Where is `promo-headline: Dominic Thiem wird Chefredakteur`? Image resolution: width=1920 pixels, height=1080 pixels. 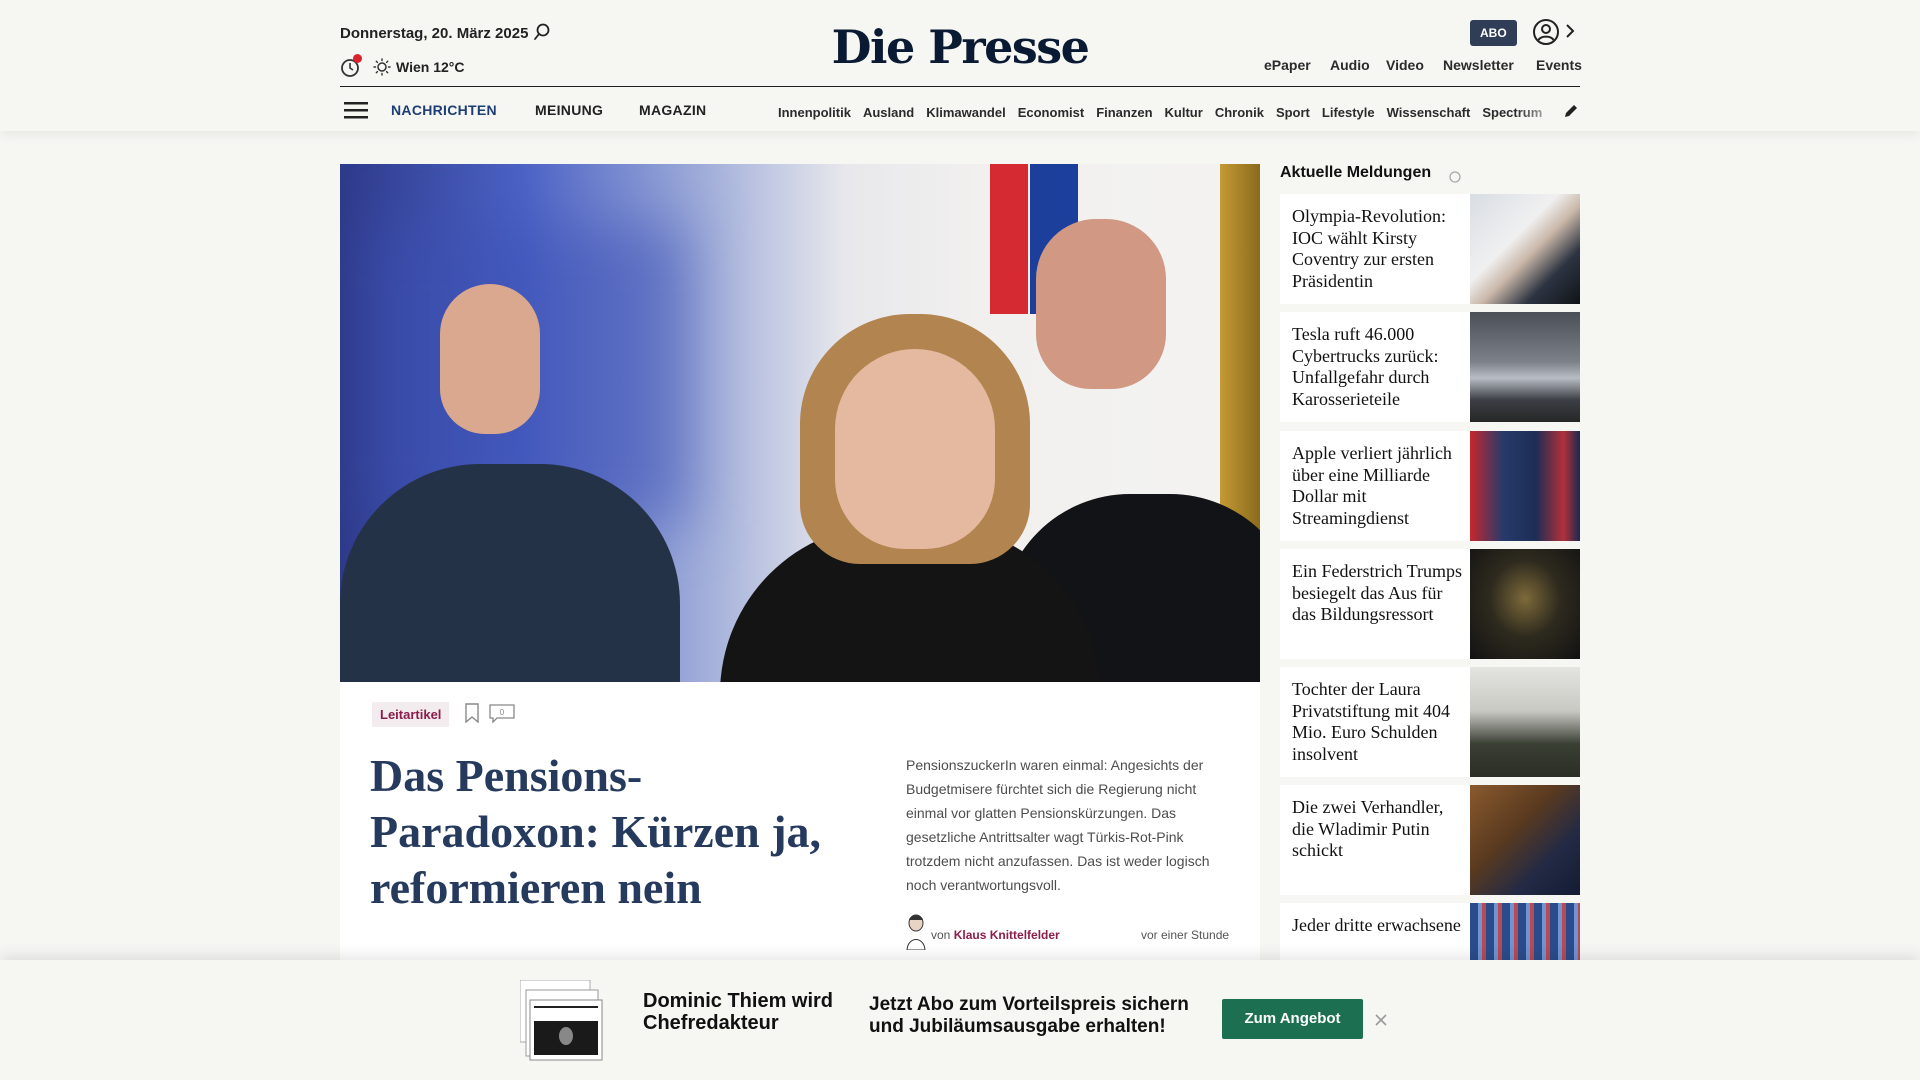
promo-headline: Dominic Thiem wird Chefredakteur is located at coordinates (738, 1012).